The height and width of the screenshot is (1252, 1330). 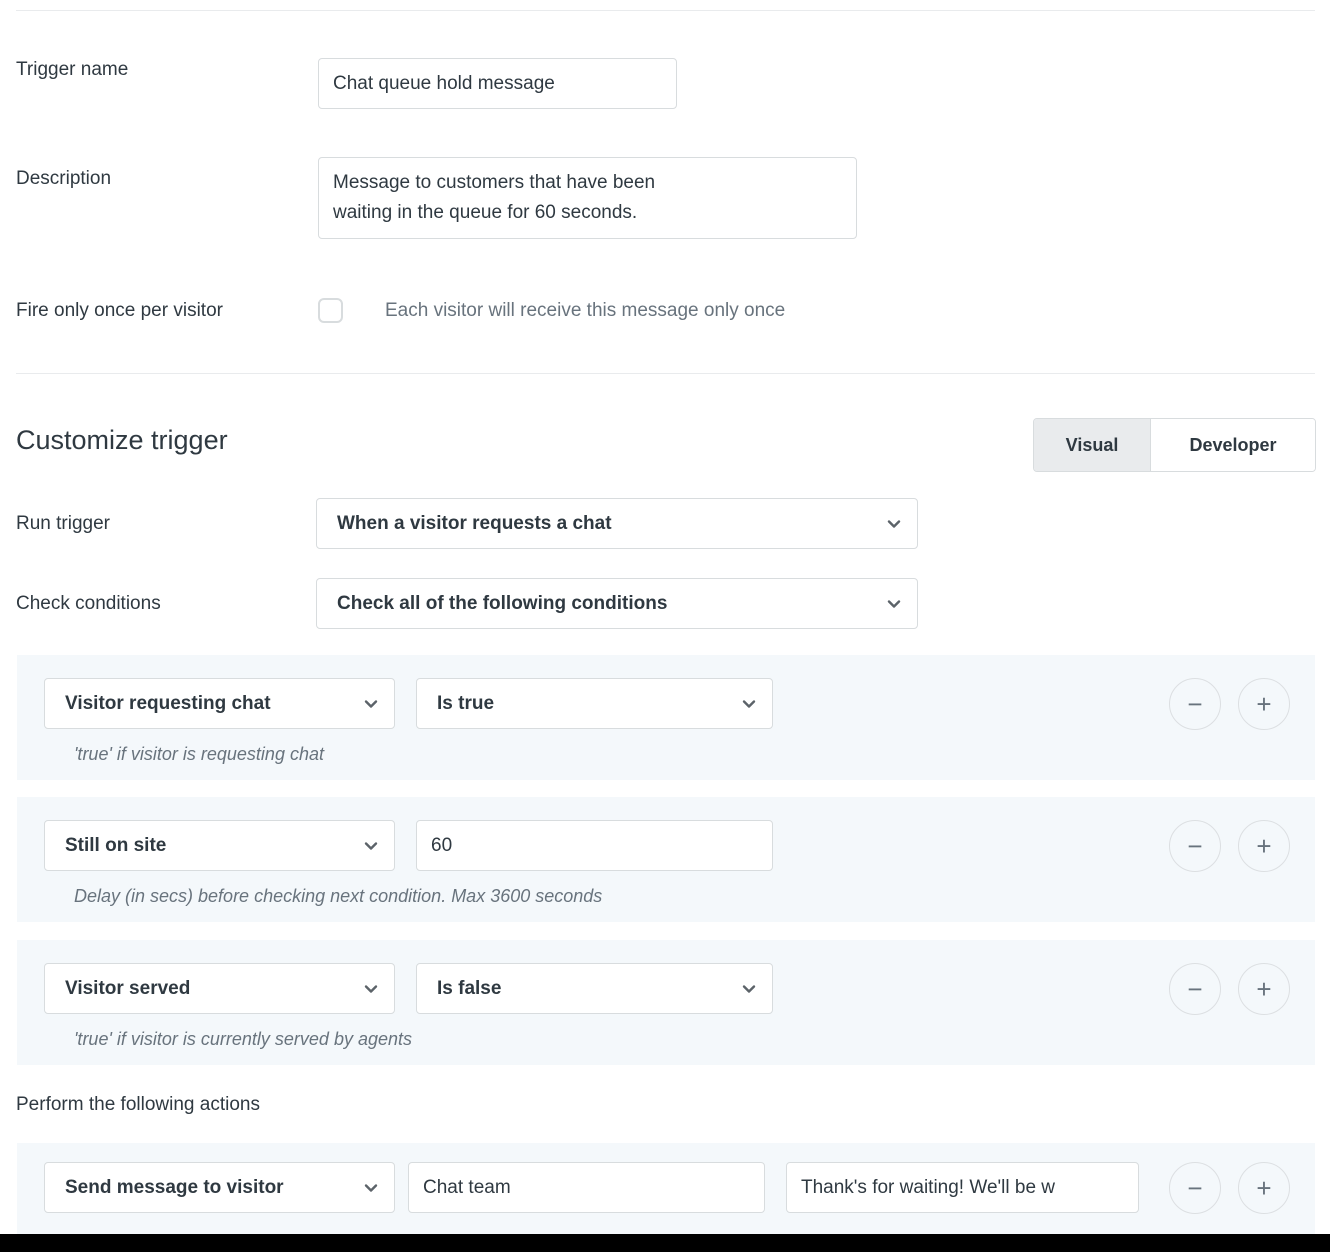 I want to click on condition-row-controls: Visitor requesting chat Is true, so click(x=408, y=703).